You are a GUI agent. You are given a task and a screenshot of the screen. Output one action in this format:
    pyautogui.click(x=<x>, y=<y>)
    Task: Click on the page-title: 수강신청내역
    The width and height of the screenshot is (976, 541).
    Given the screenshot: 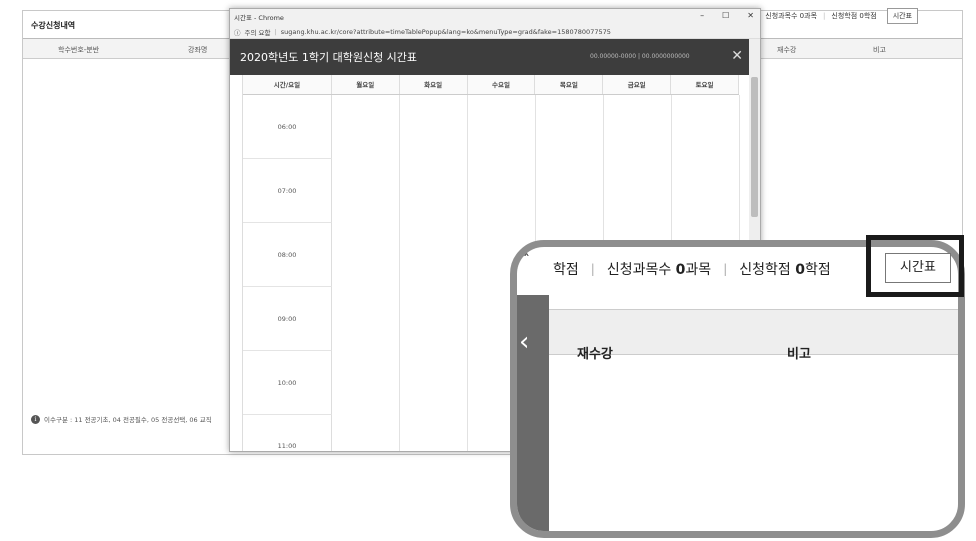 What is the action you would take?
    pyautogui.click(x=53, y=25)
    